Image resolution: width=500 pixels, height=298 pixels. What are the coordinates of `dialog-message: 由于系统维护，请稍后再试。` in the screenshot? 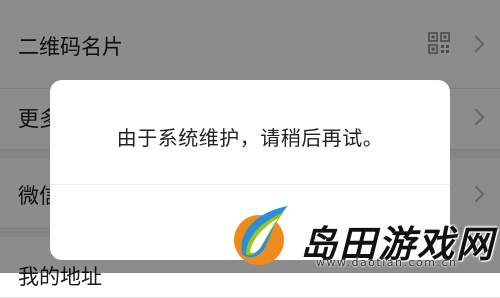 It's located at (250, 138).